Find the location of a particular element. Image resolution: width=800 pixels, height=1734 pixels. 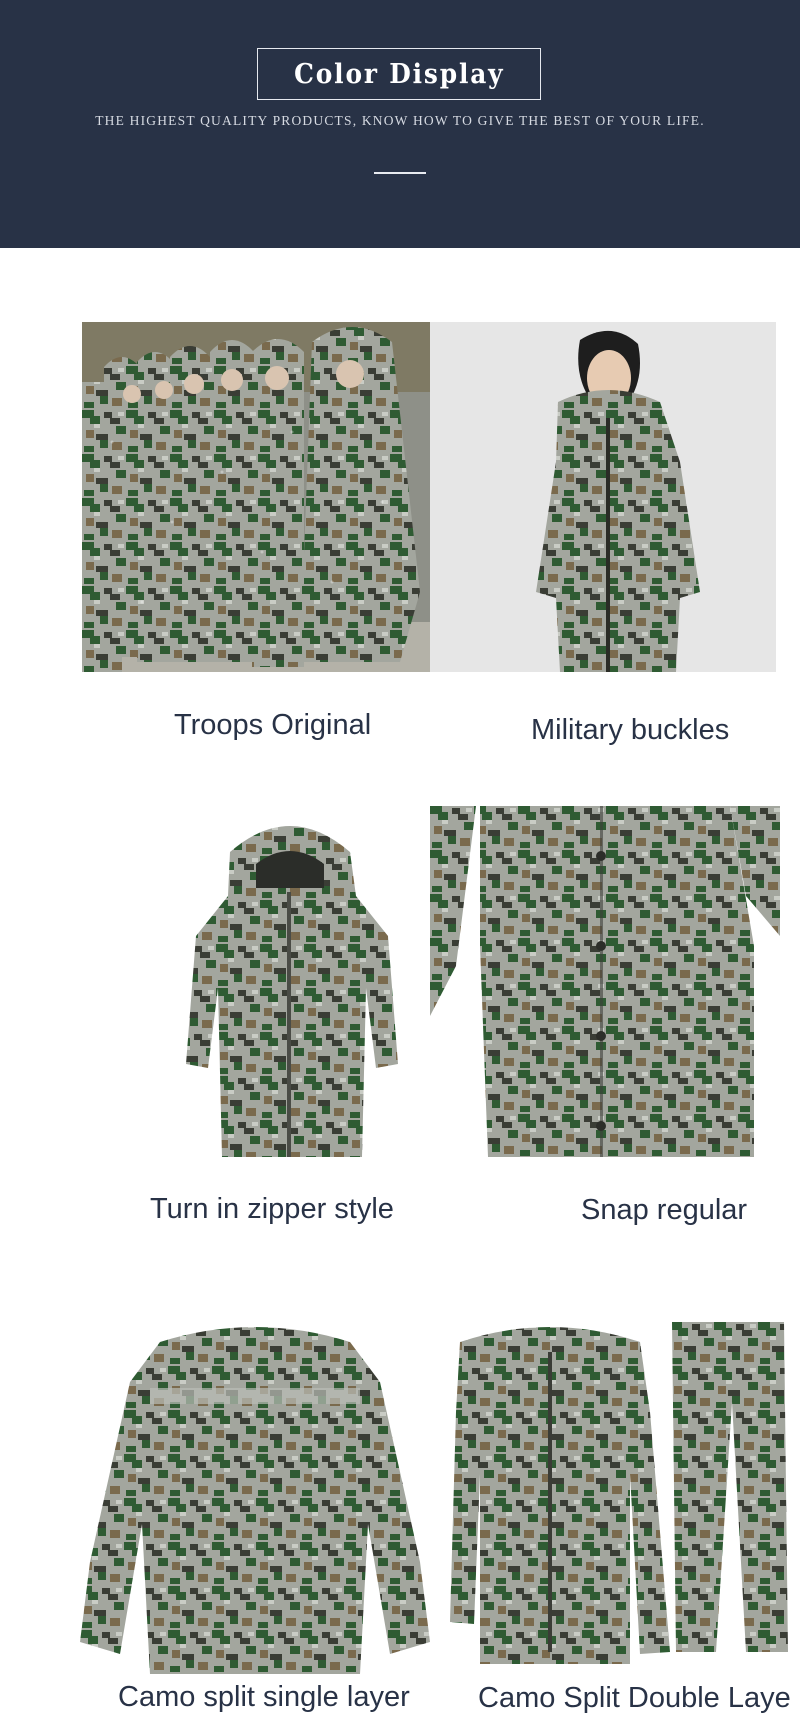

caption-camo-split-single-layer: Camo split single layer is located at coordinates (264, 1697).